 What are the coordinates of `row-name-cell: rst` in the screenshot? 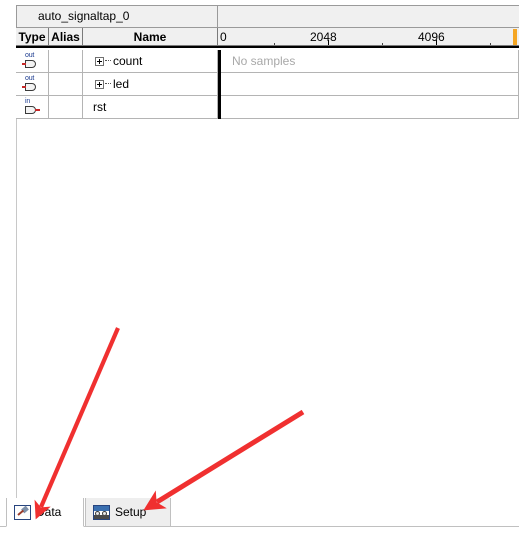 It's located at (150, 107).